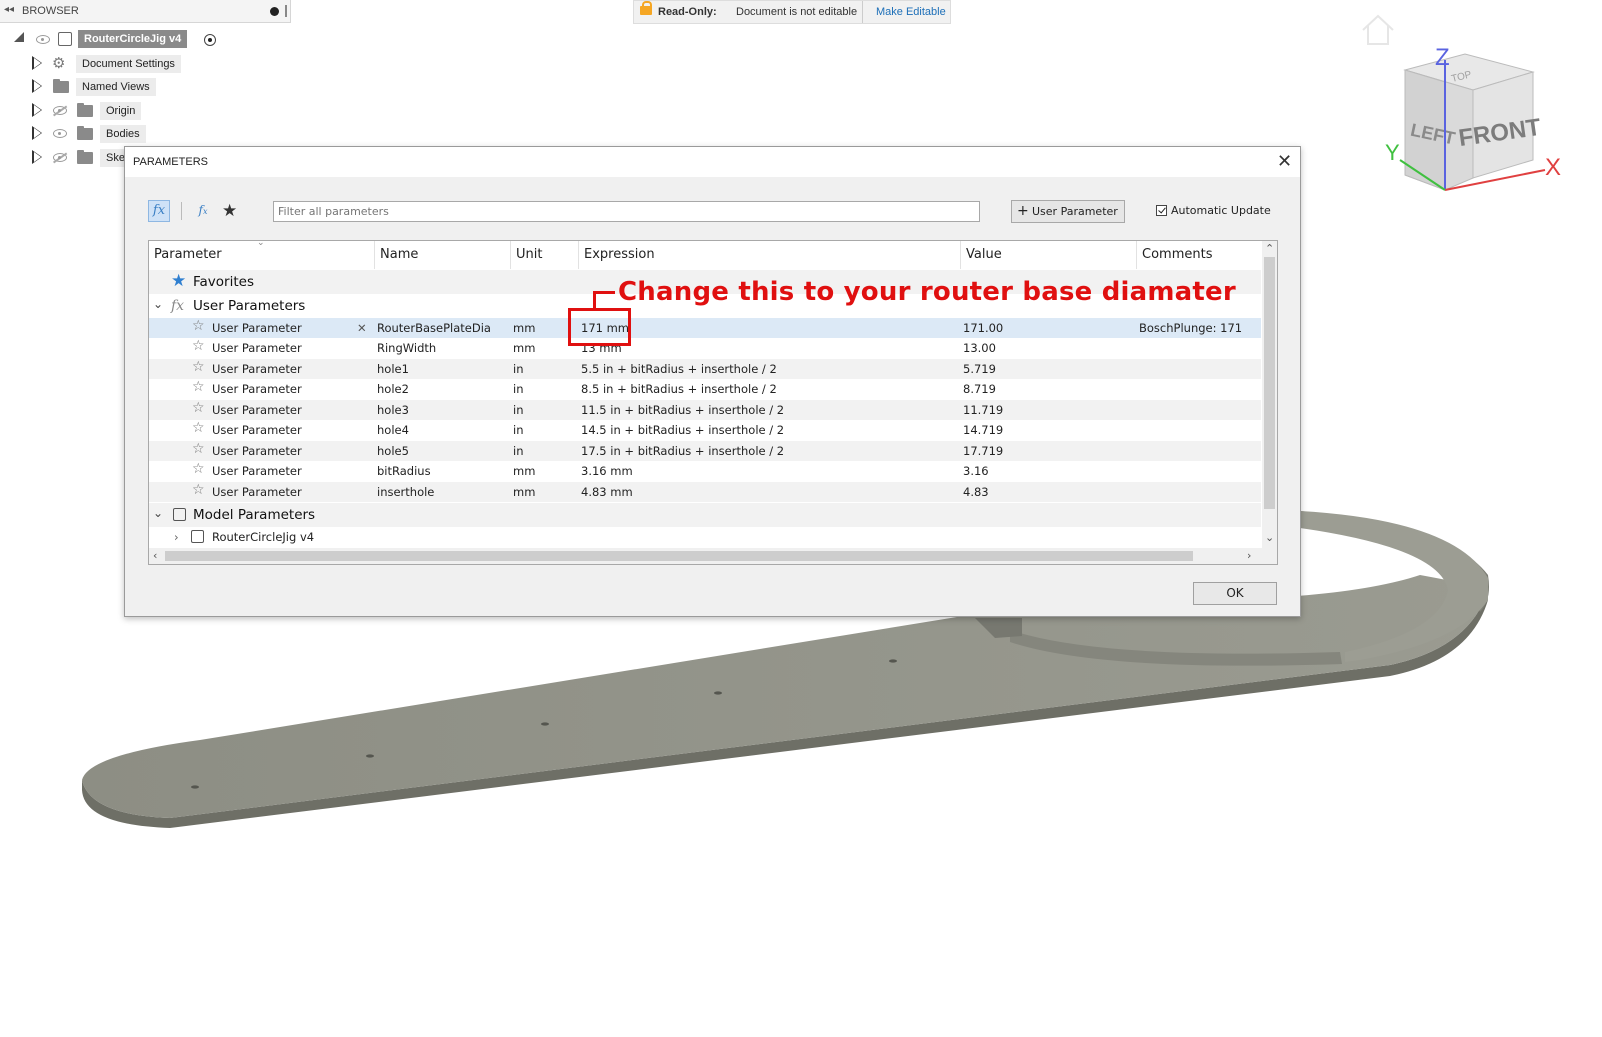  Describe the element at coordinates (249, 306) in the screenshot. I see `group-label: User Parameters` at that location.